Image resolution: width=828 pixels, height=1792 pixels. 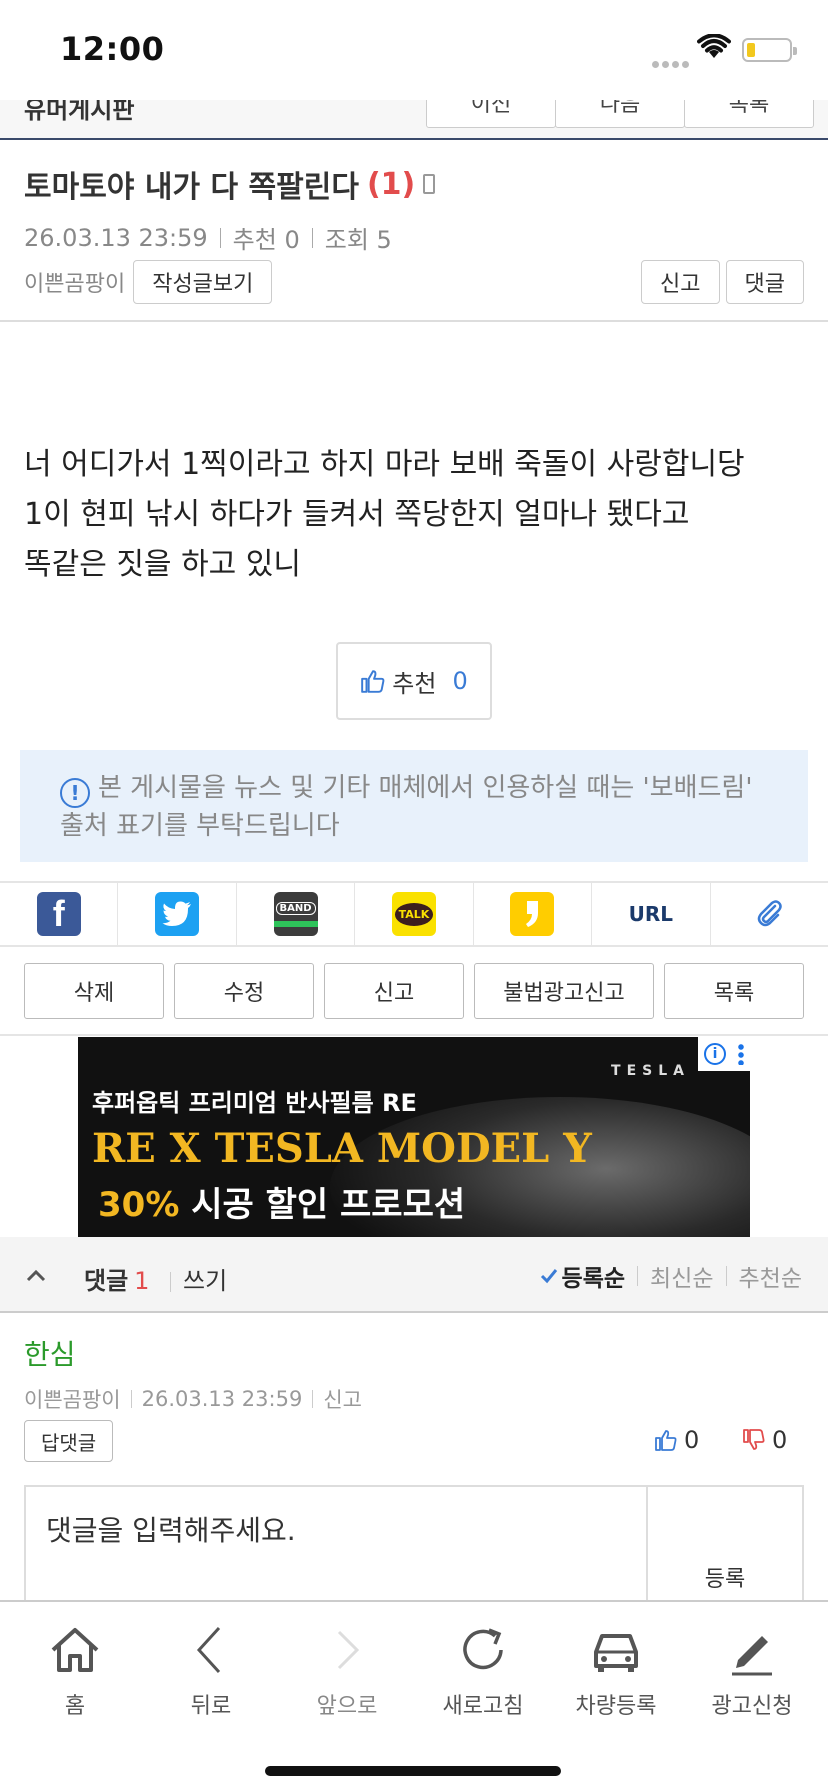 I want to click on action-row: 삭제 수정 신고 불법광고신고 목록, so click(x=414, y=991).